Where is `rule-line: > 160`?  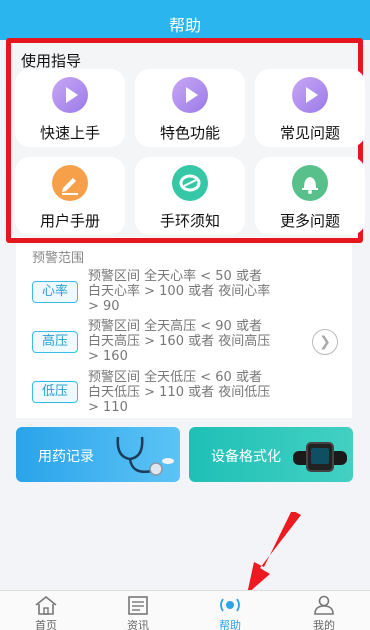
rule-line: > 160 is located at coordinates (108, 356).